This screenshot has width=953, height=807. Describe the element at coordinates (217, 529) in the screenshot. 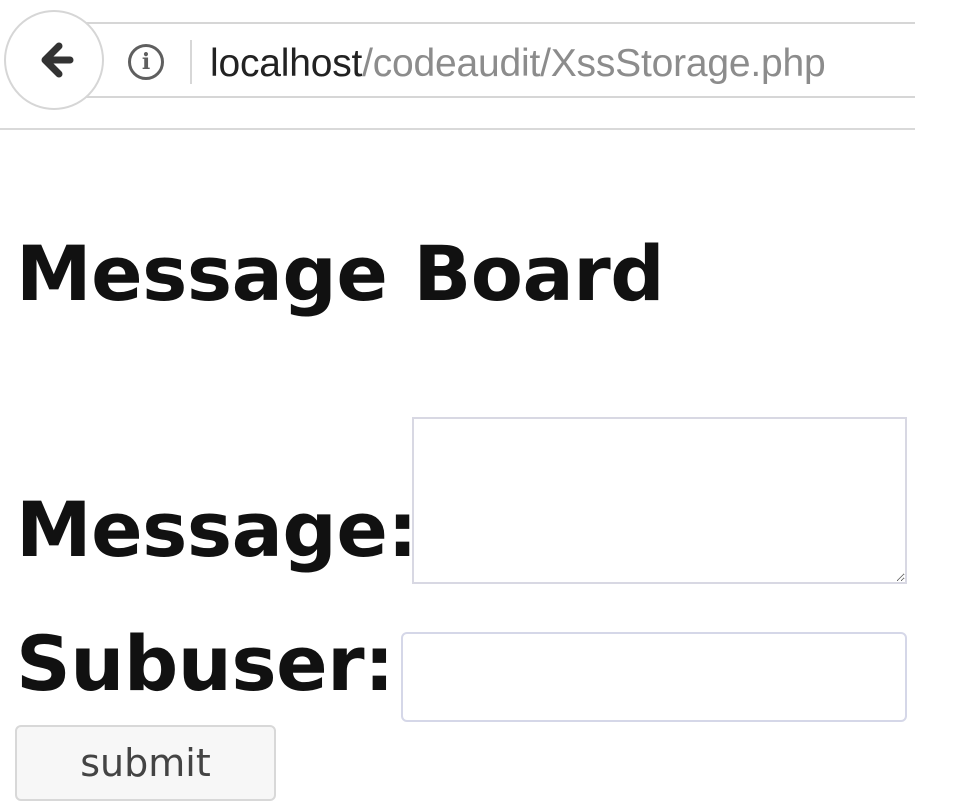

I see `message-label: Message:` at that location.